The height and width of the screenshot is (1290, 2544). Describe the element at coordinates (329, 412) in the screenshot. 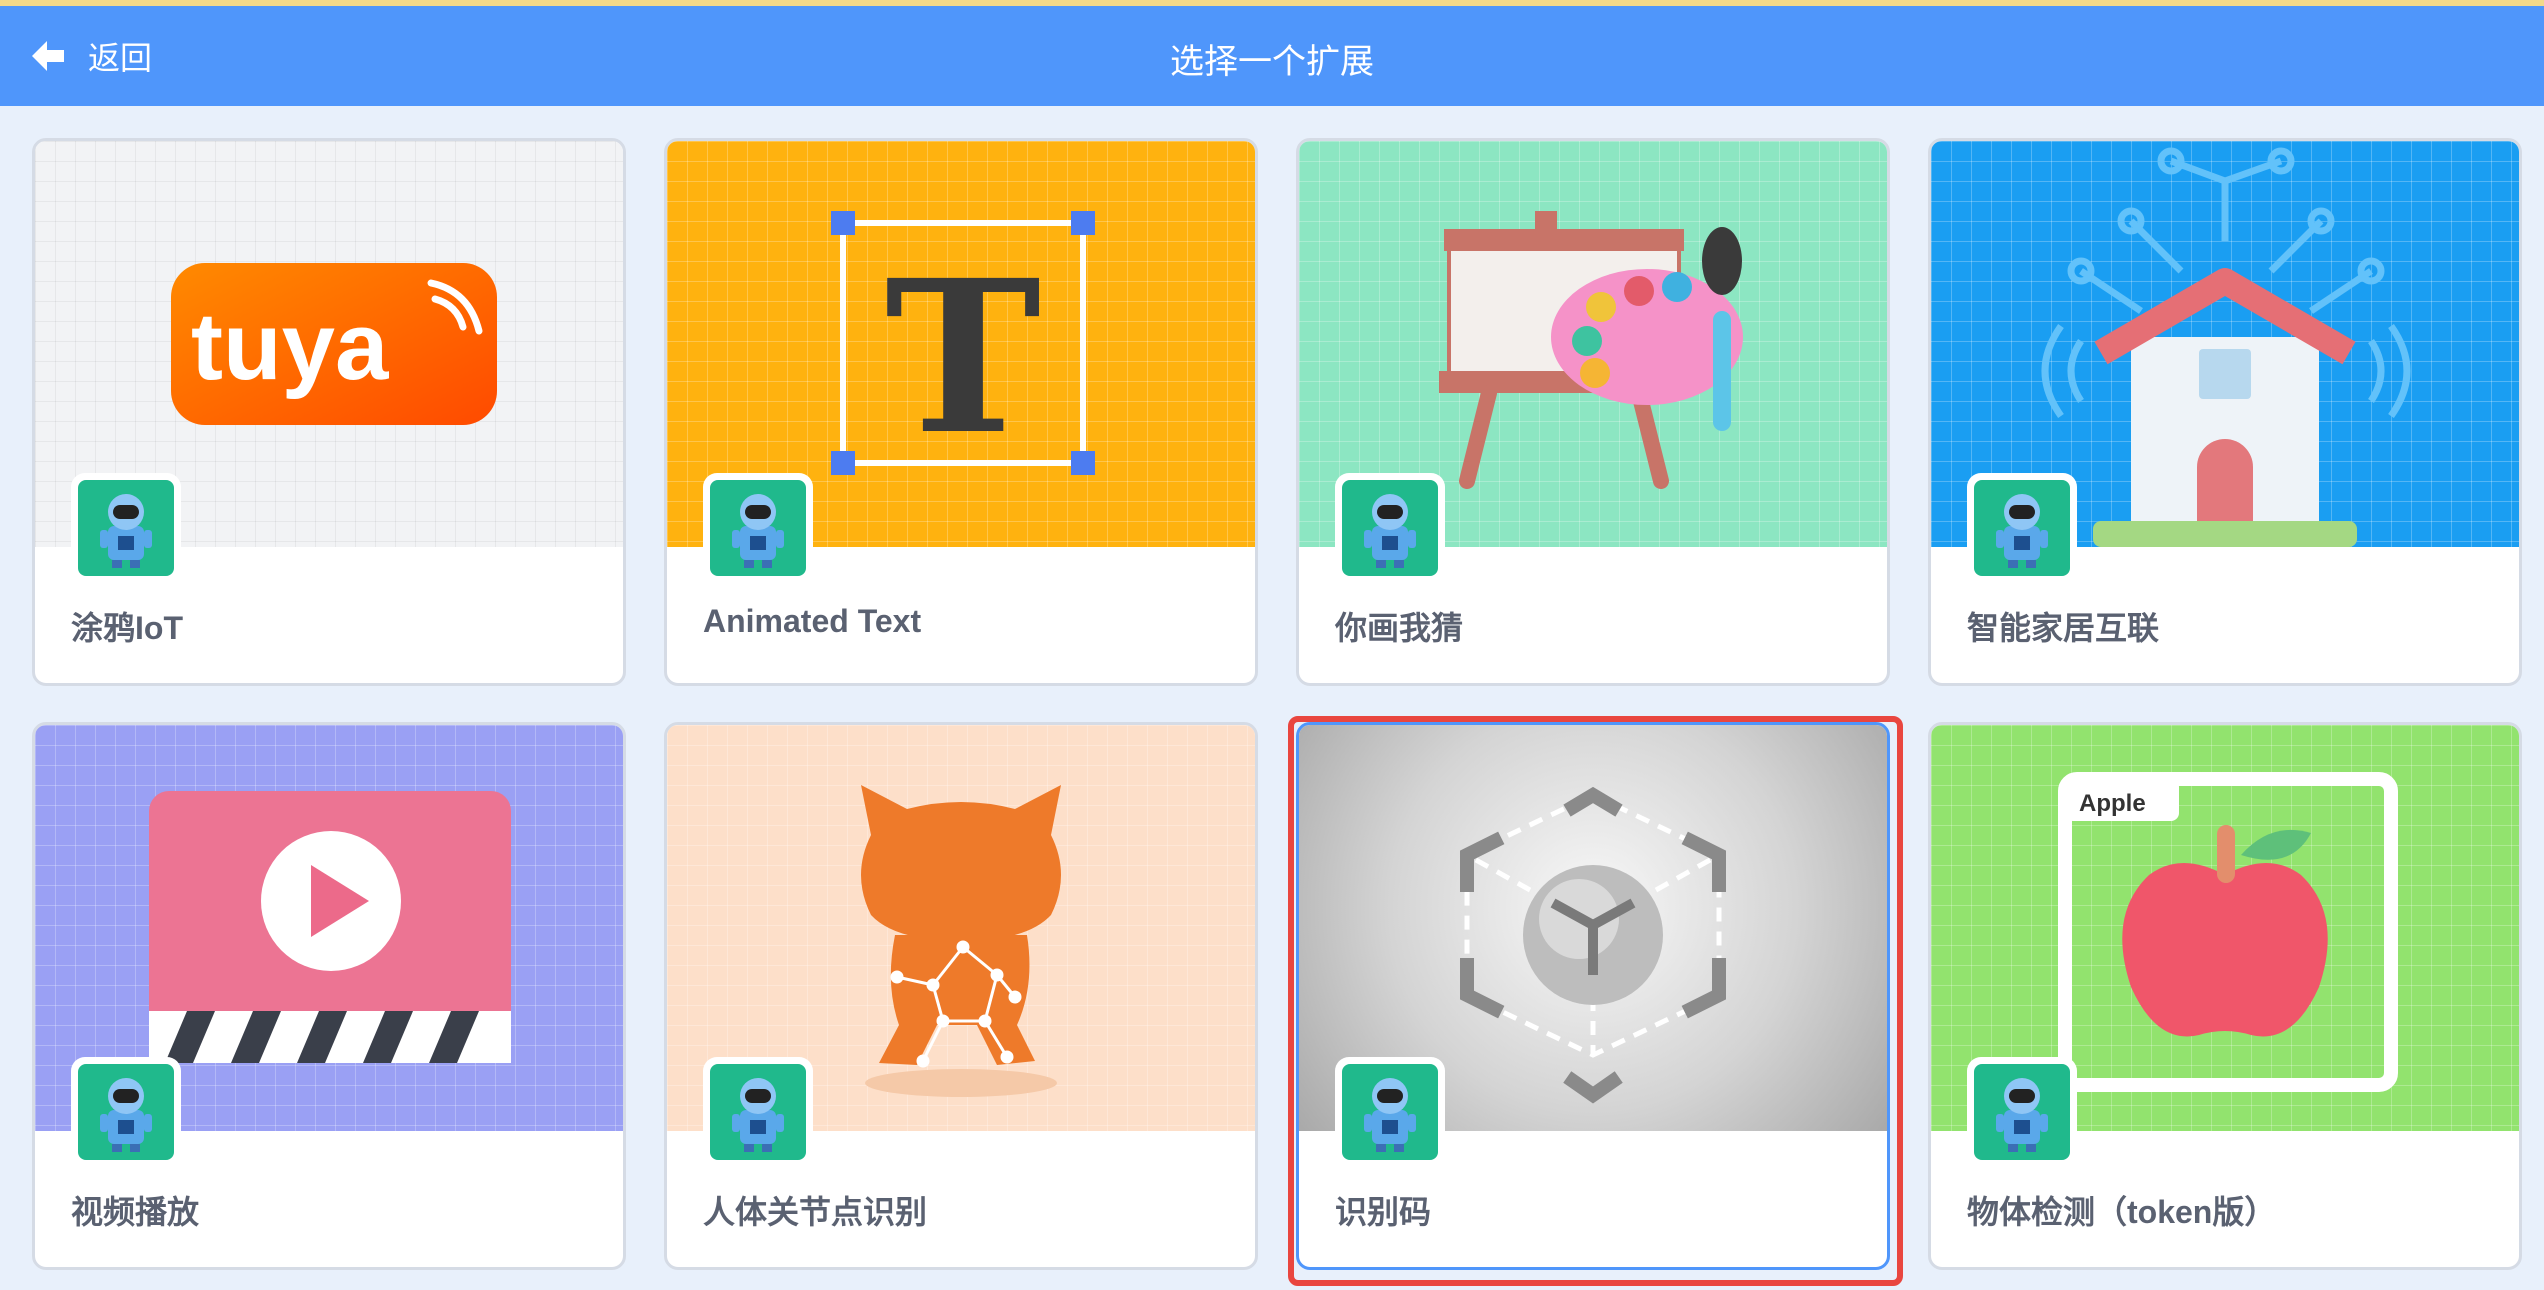

I see `extension-card-tuya-iot: tuya 涂鸦IoT` at that location.